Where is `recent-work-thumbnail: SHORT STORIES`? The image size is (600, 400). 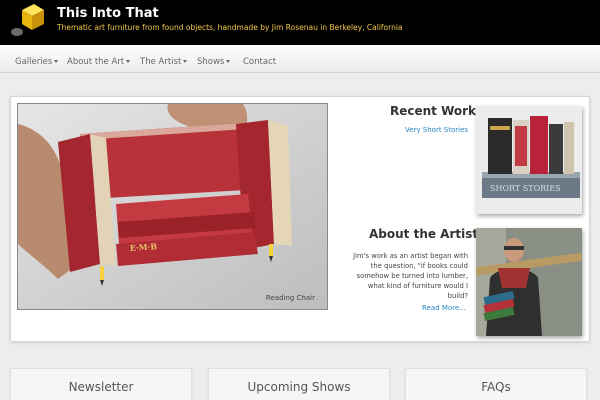
recent-work-thumbnail: SHORT STORIES is located at coordinates (529, 160).